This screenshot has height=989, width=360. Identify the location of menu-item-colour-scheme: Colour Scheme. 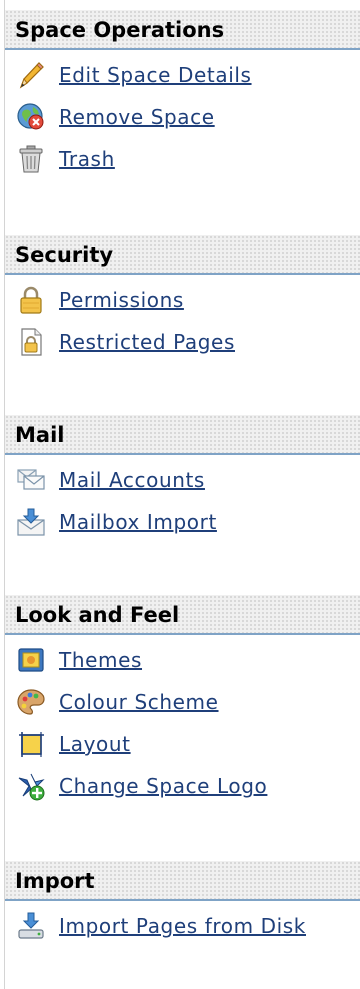
(182, 702).